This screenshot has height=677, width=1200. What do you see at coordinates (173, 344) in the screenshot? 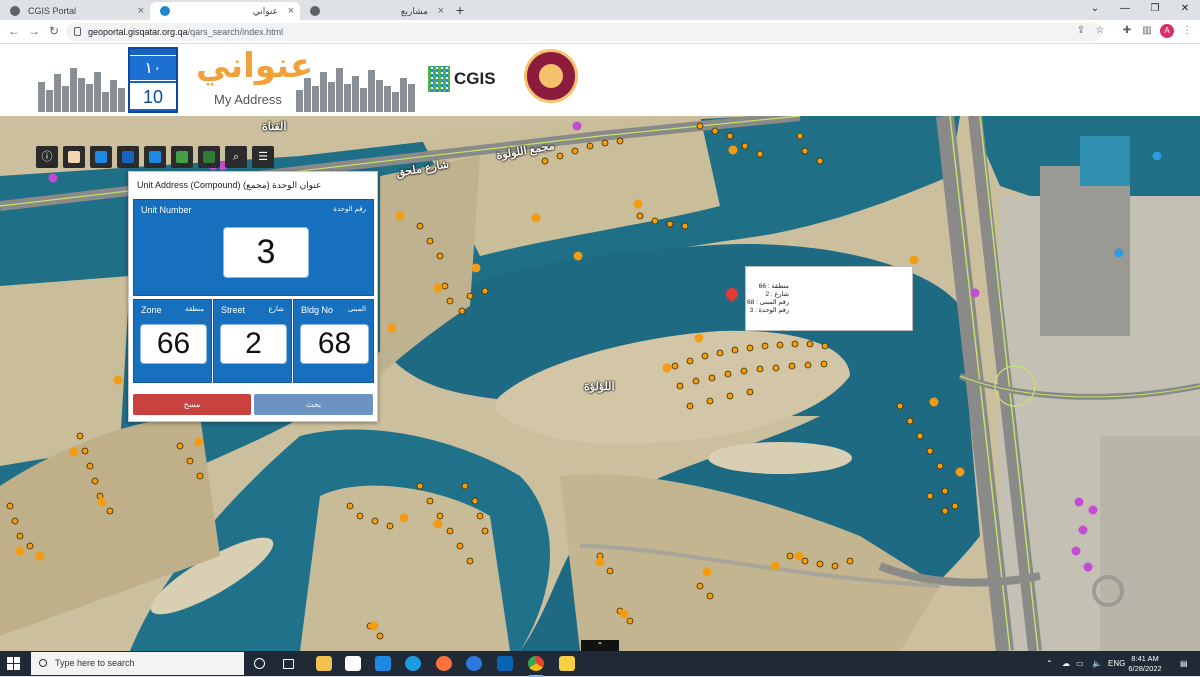
I see `zone-input: 66` at bounding box center [173, 344].